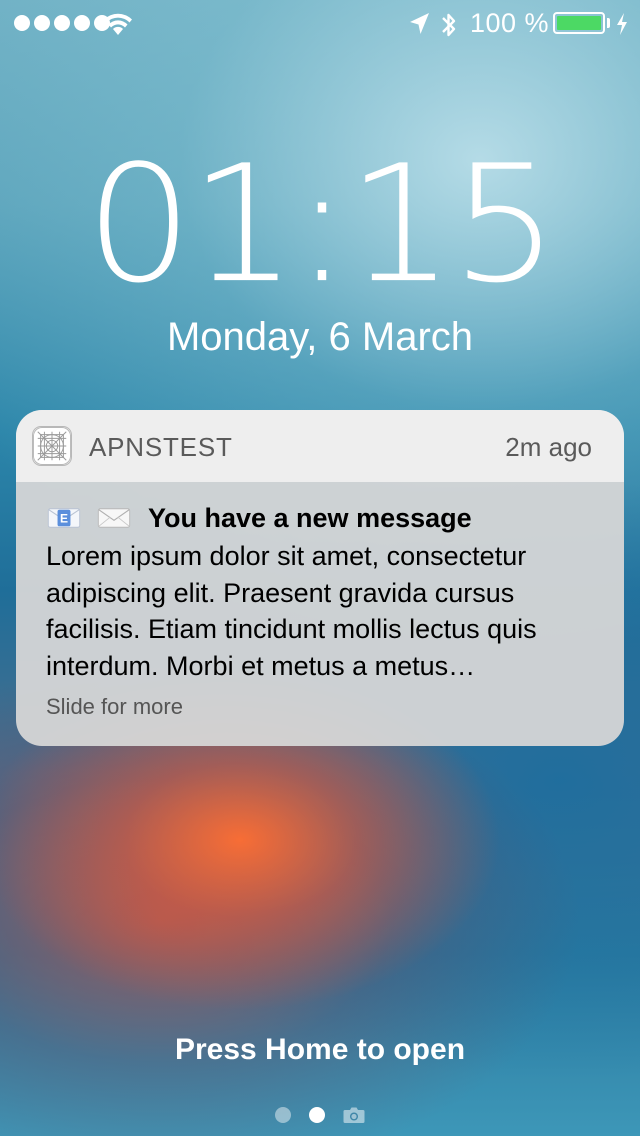 Image resolution: width=640 pixels, height=1136 pixels. What do you see at coordinates (622, 24) in the screenshot?
I see `charging-bolt-icon` at bounding box center [622, 24].